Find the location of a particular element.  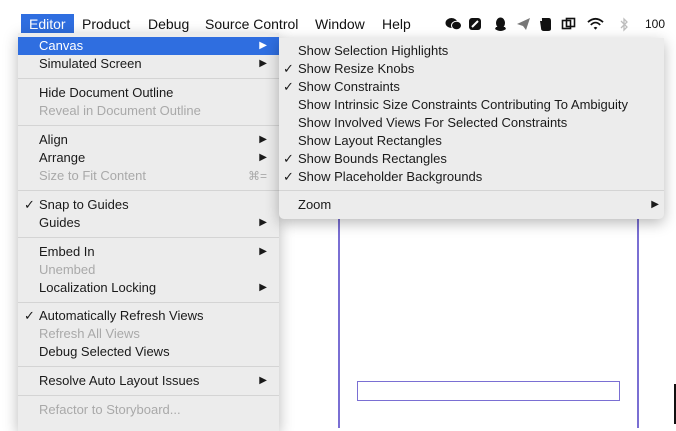

menu-item-simulated-screen: Simulated Screen ▶ is located at coordinates (148, 64).